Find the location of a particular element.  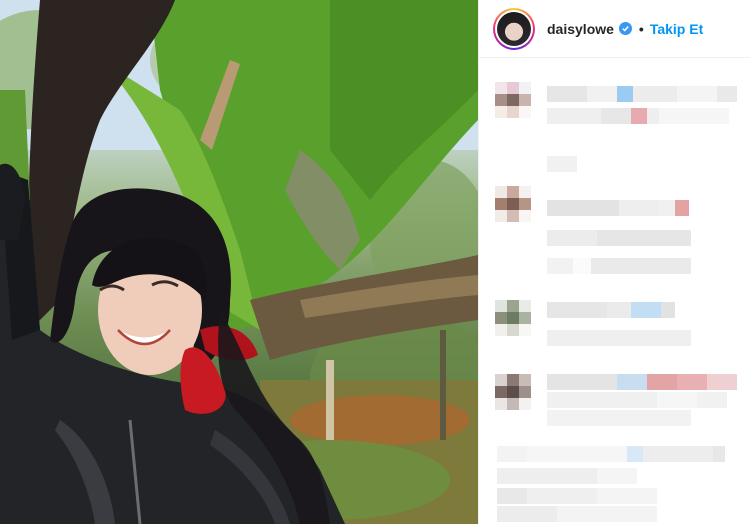

verified-badge-icon is located at coordinates (625, 28).